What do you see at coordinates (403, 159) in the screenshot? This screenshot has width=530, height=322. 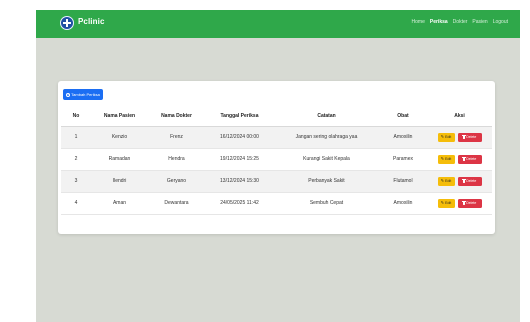 I see `cell-obat: Paramex` at bounding box center [403, 159].